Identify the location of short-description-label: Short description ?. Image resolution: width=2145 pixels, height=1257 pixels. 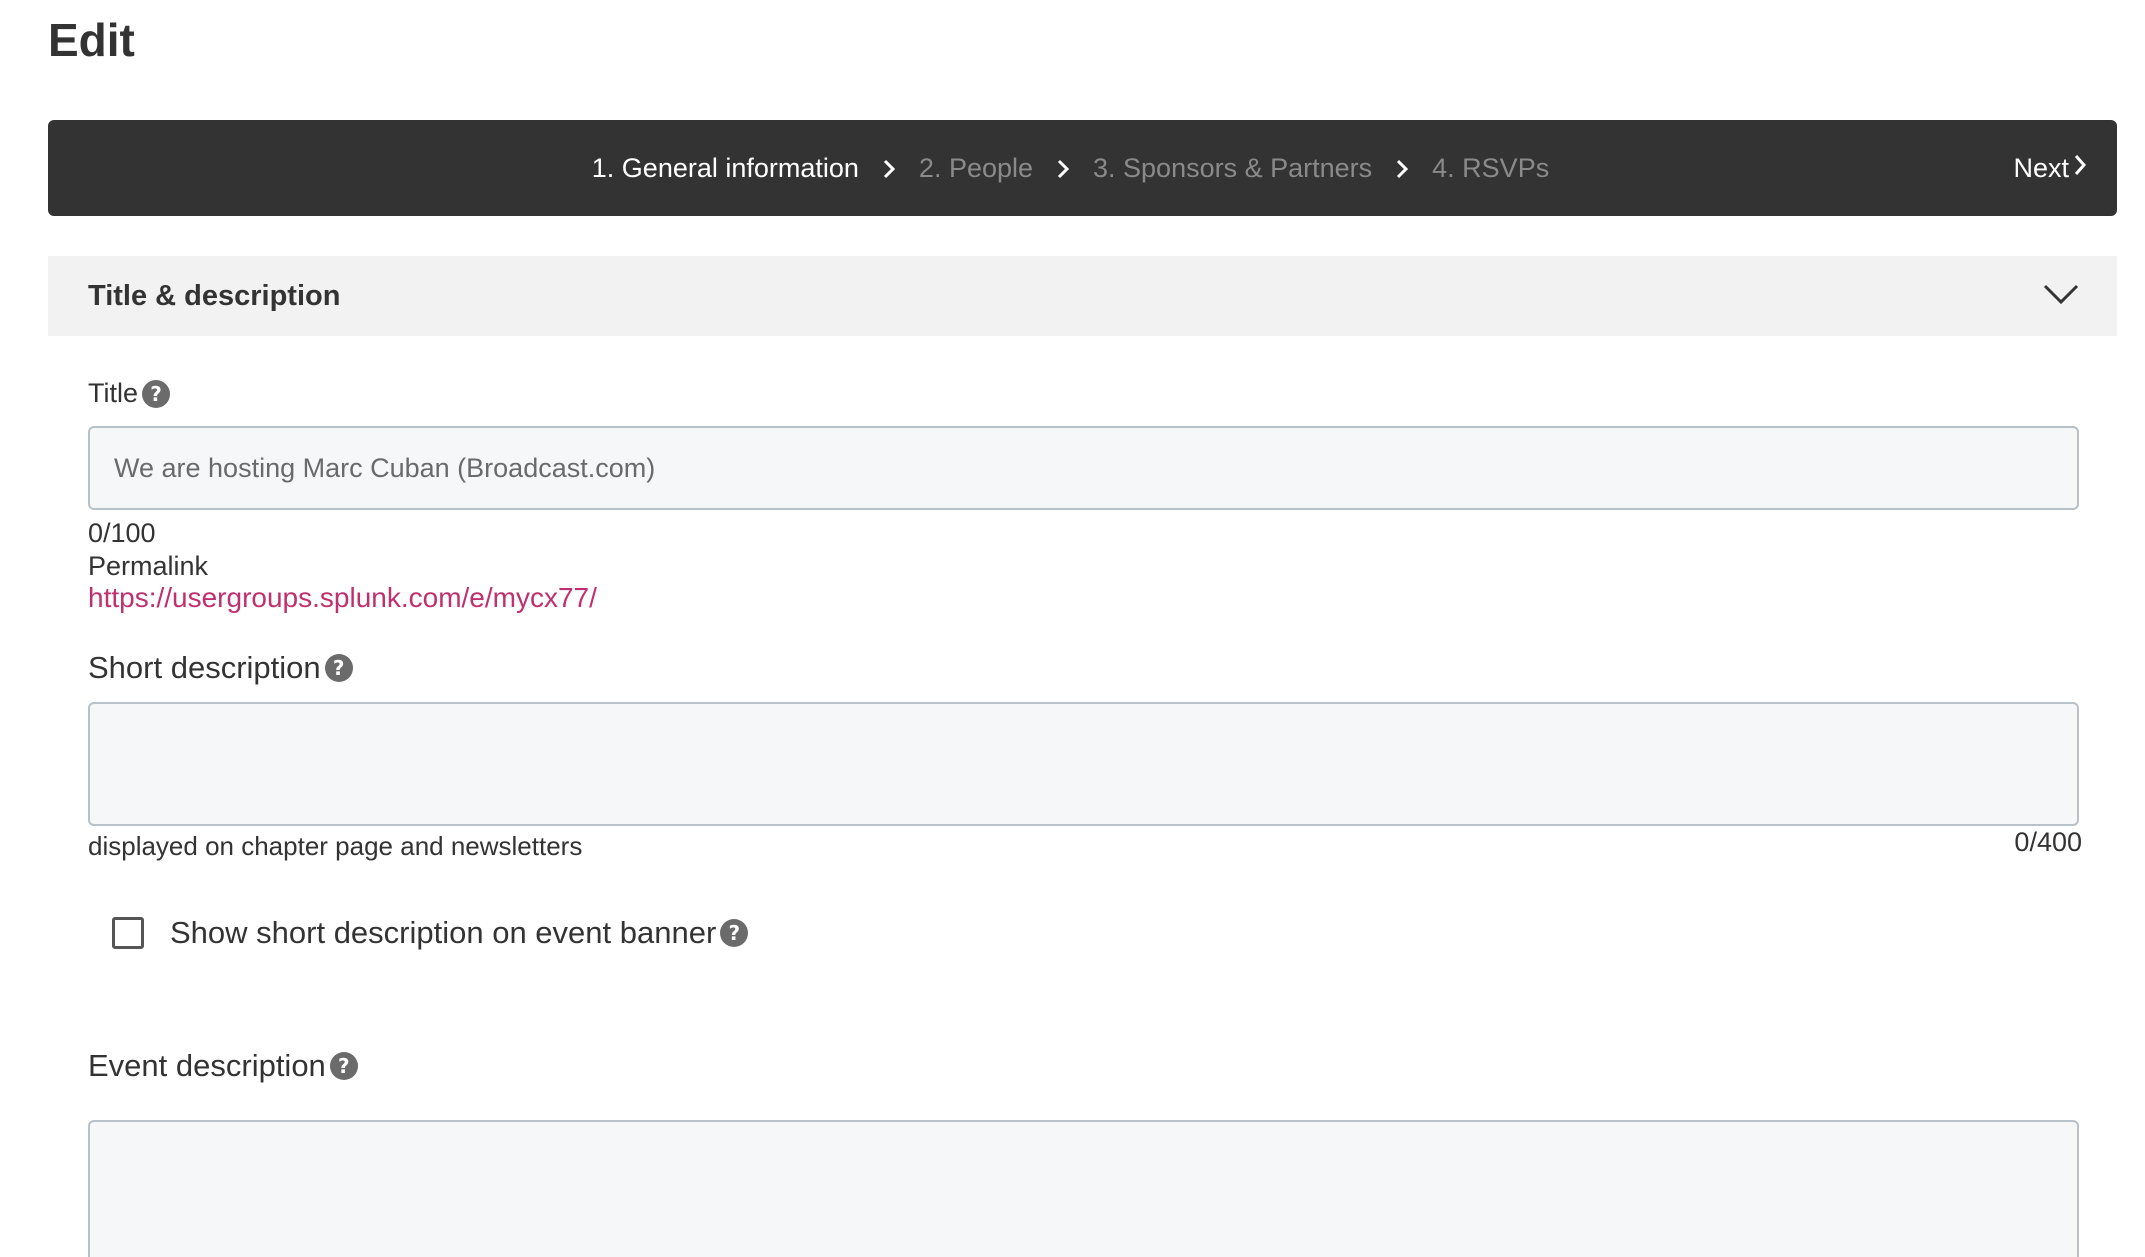
(220, 668).